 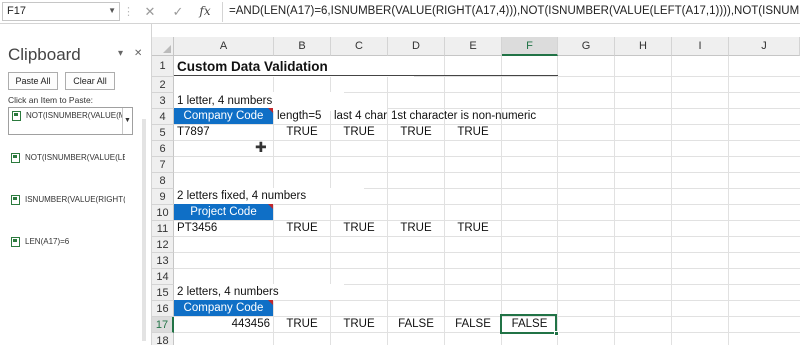 I want to click on column-header: E, so click(x=473, y=46).